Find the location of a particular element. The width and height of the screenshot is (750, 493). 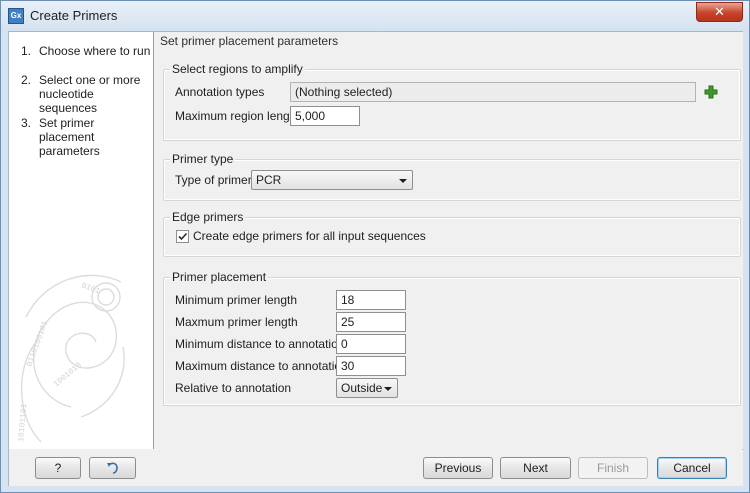

max-distance-label: Maximum distance to annotation is located at coordinates (261, 366).